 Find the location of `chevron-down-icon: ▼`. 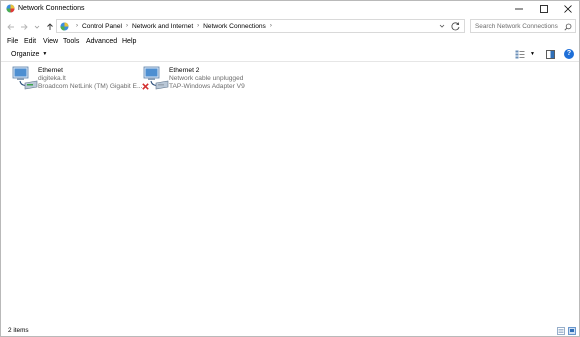

chevron-down-icon: ▼ is located at coordinates (45, 54).